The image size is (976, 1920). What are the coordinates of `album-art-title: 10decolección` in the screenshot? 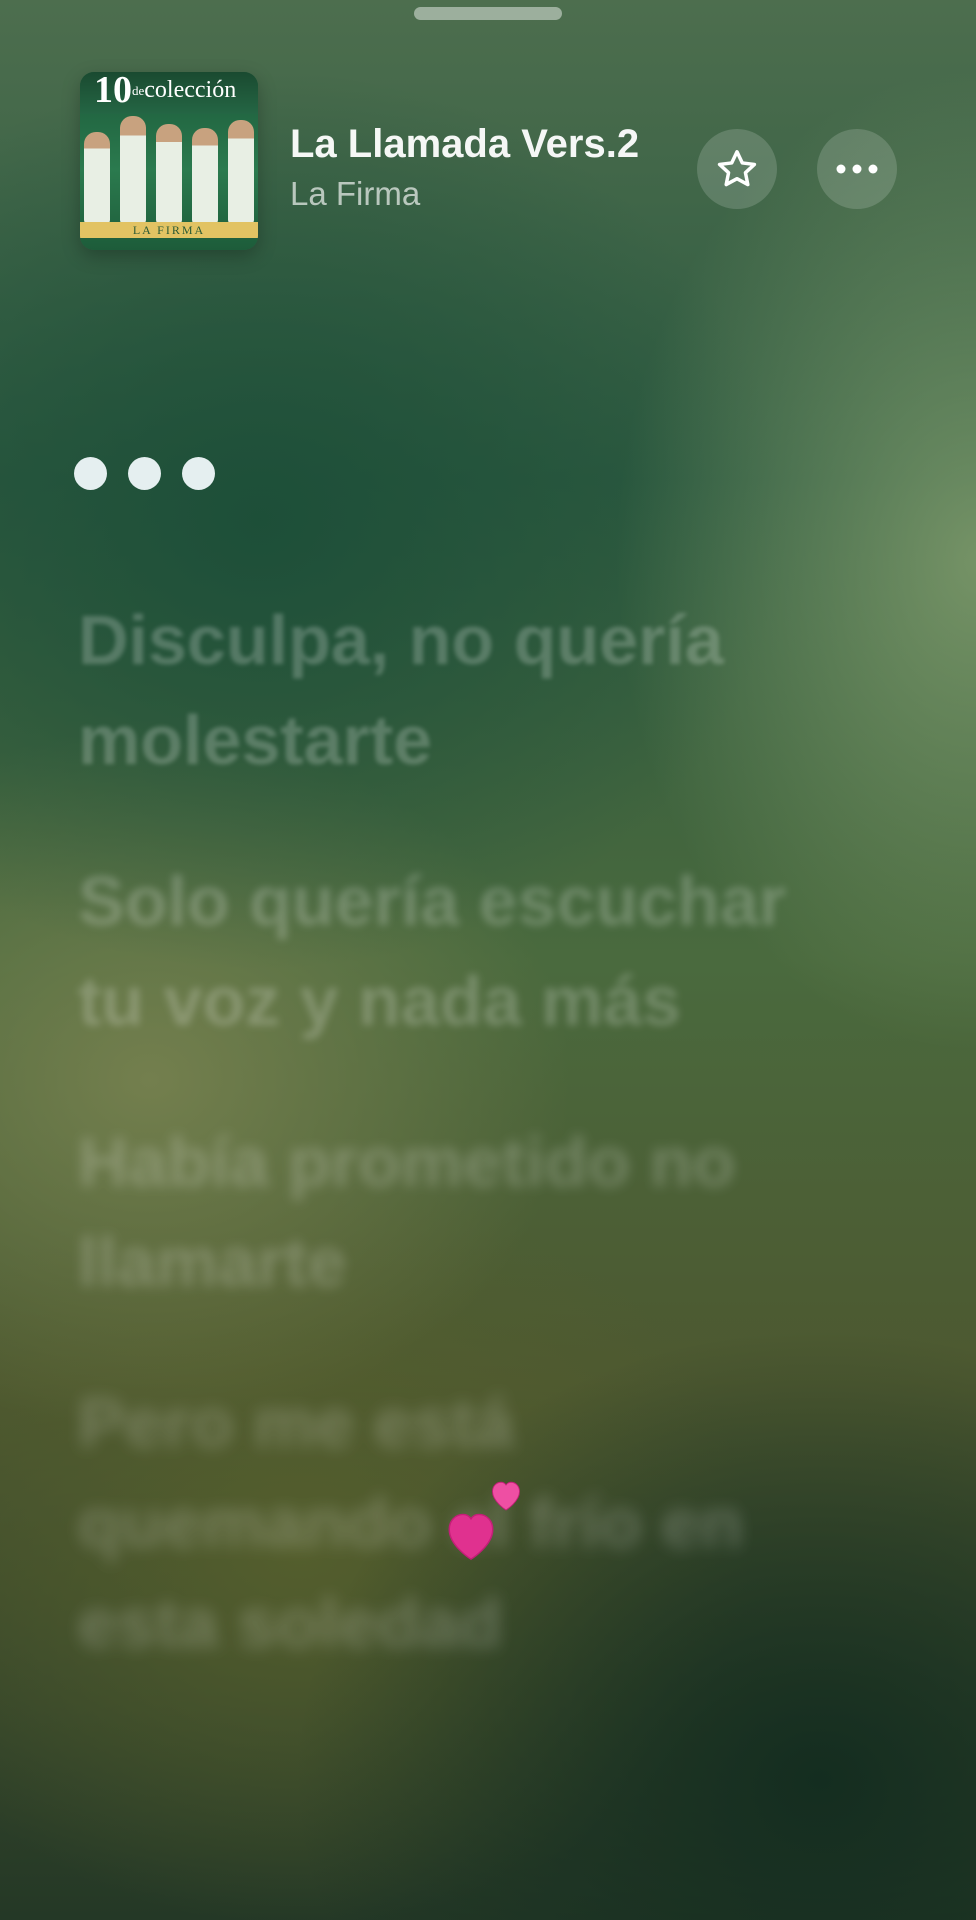 It's located at (165, 91).